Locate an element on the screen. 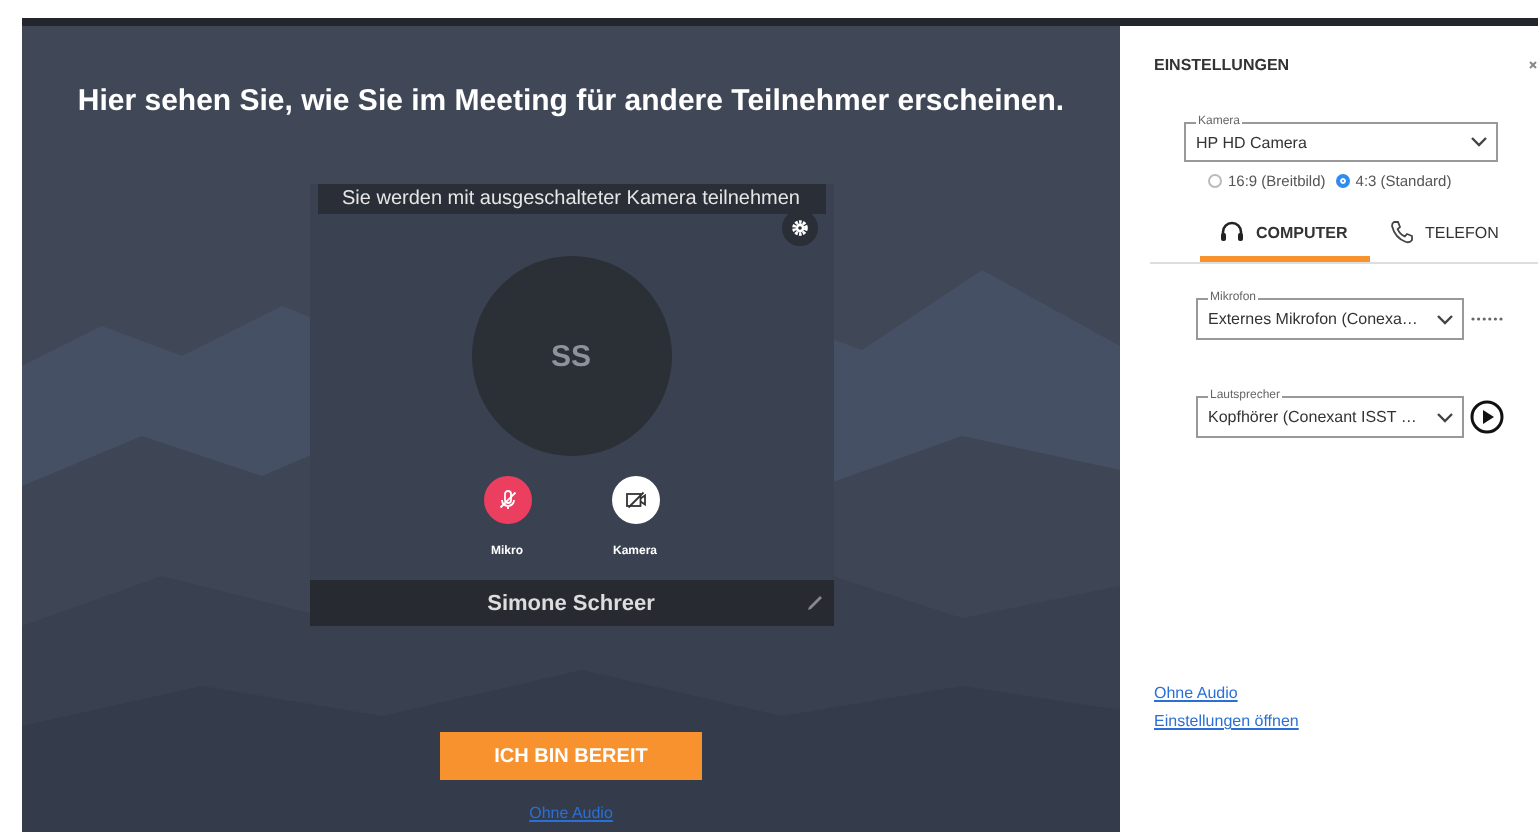 This screenshot has height=832, width=1538. camera-button is located at coordinates (635, 500).